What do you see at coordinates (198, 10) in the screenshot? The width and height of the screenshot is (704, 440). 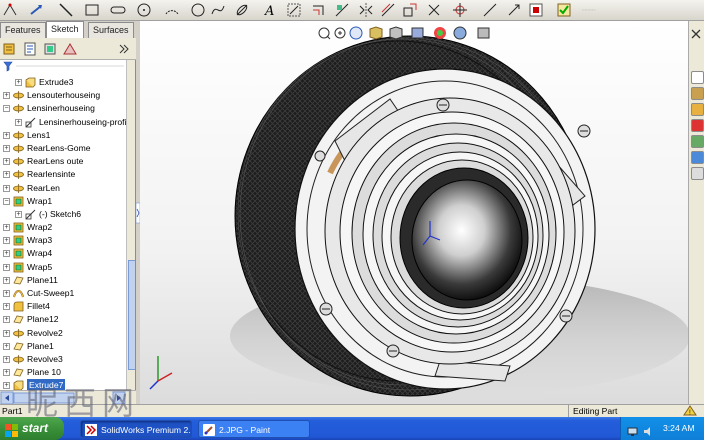 I see `polygon-icon` at bounding box center [198, 10].